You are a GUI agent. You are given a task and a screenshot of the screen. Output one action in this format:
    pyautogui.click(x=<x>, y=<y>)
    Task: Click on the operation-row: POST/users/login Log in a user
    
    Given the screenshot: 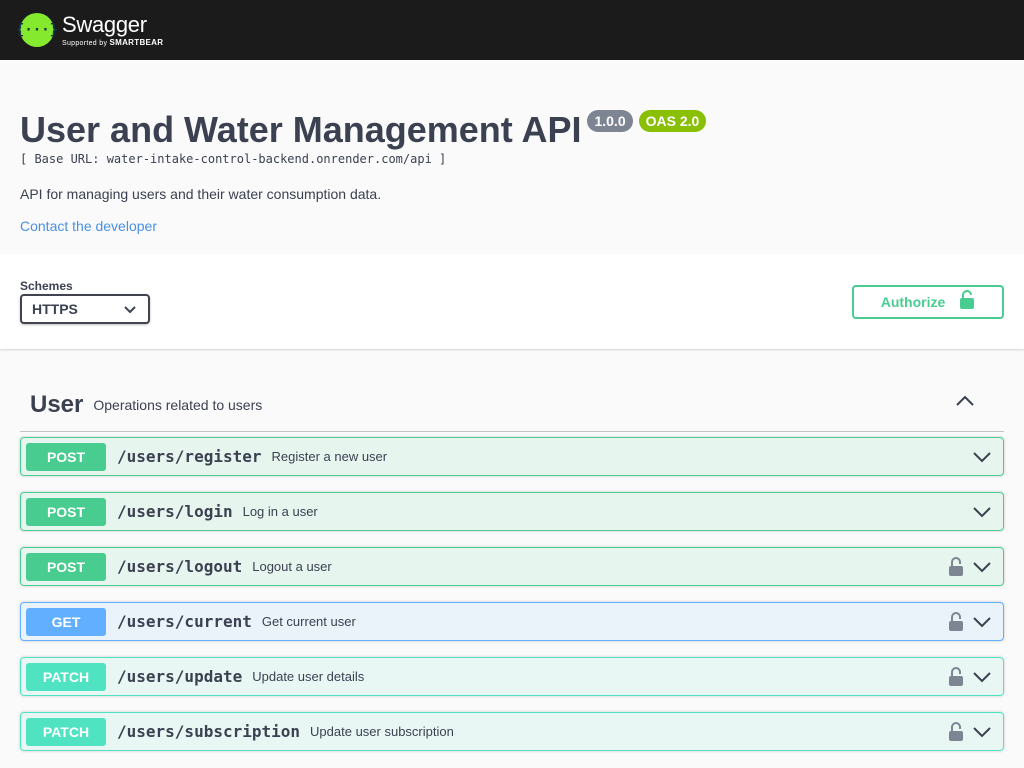 What is the action you would take?
    pyautogui.click(x=512, y=511)
    